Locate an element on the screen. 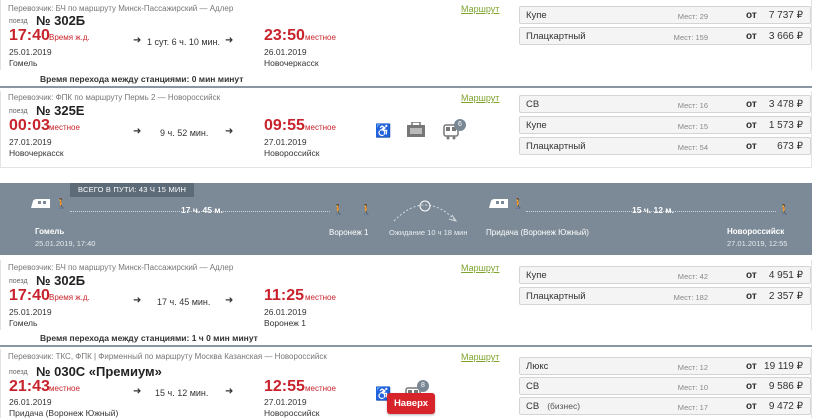 The height and width of the screenshot is (418, 820). departure-time: 21:43 is located at coordinates (29, 386).